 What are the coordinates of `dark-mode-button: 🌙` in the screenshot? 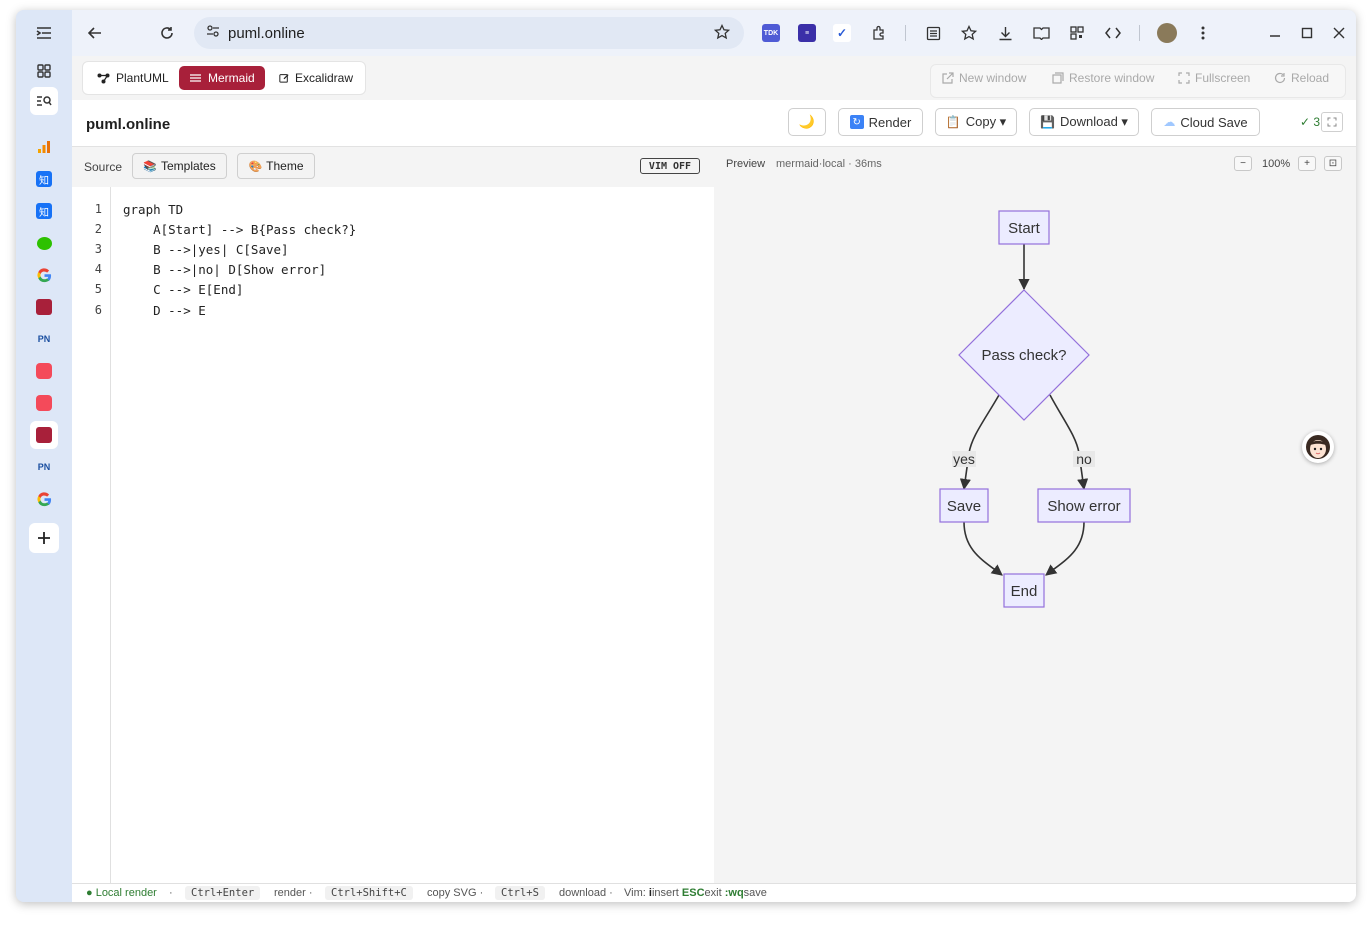 It's located at (807, 122).